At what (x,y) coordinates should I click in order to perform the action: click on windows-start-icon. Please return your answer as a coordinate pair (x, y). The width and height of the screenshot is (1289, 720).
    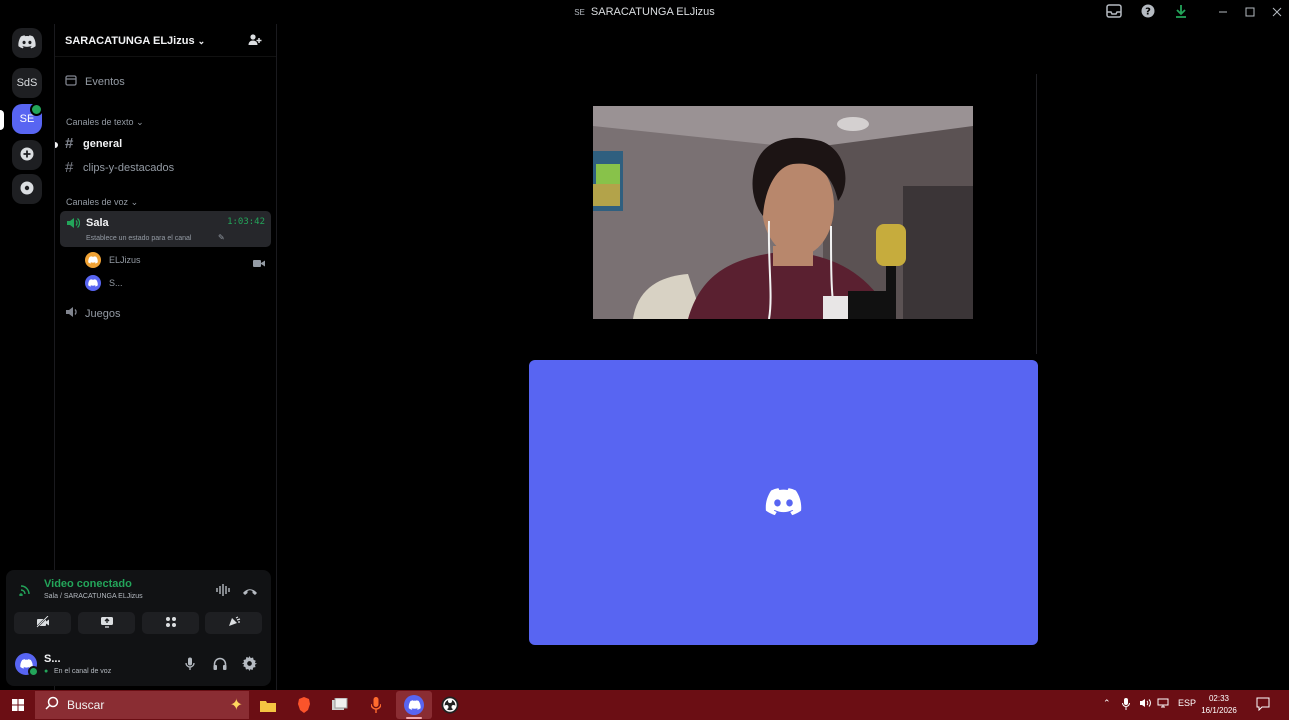
    Looking at the image, I should click on (18, 705).